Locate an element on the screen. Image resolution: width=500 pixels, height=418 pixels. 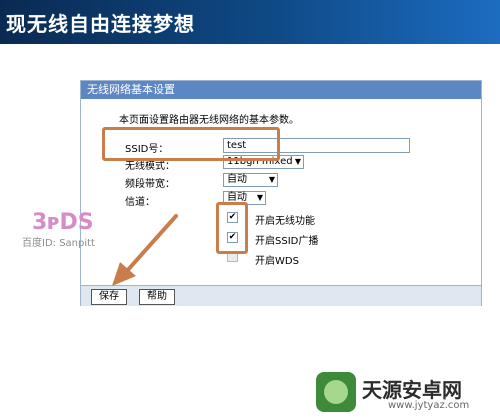
brand-logo-icon is located at coordinates (336, 392).